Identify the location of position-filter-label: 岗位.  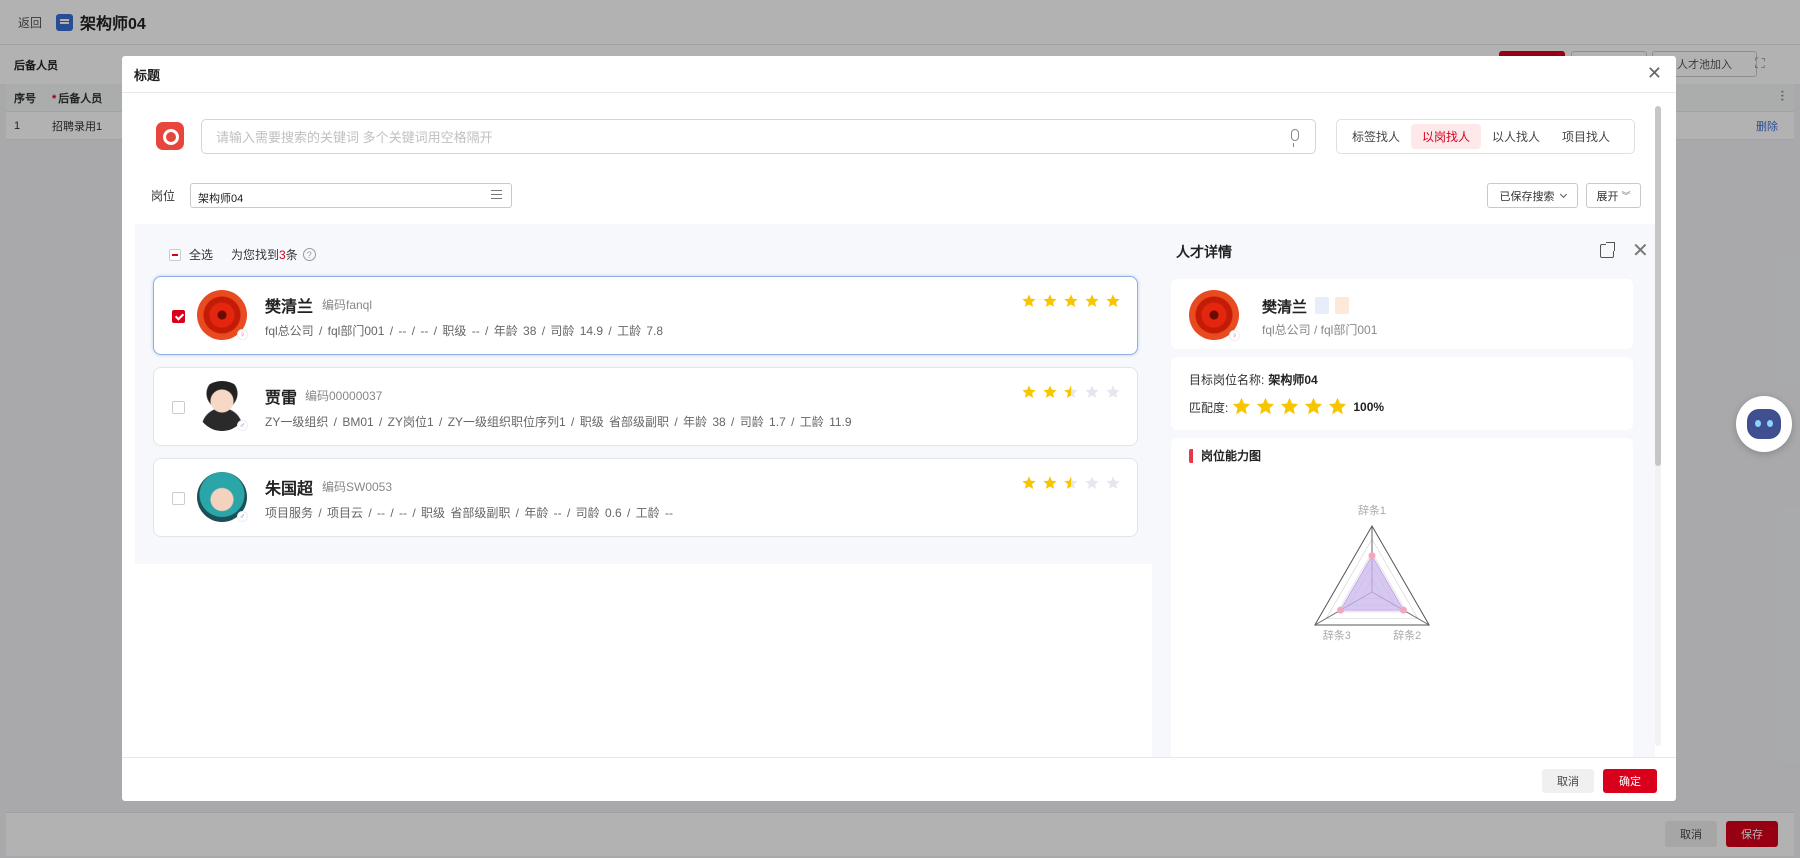
(163, 196).